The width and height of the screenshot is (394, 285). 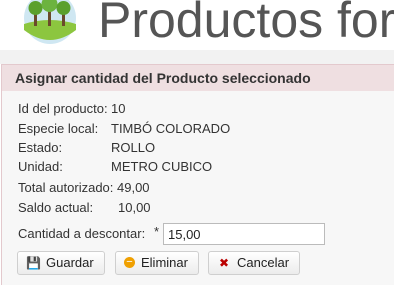 I want to click on minus-circle-icon: −, so click(x=129, y=263).